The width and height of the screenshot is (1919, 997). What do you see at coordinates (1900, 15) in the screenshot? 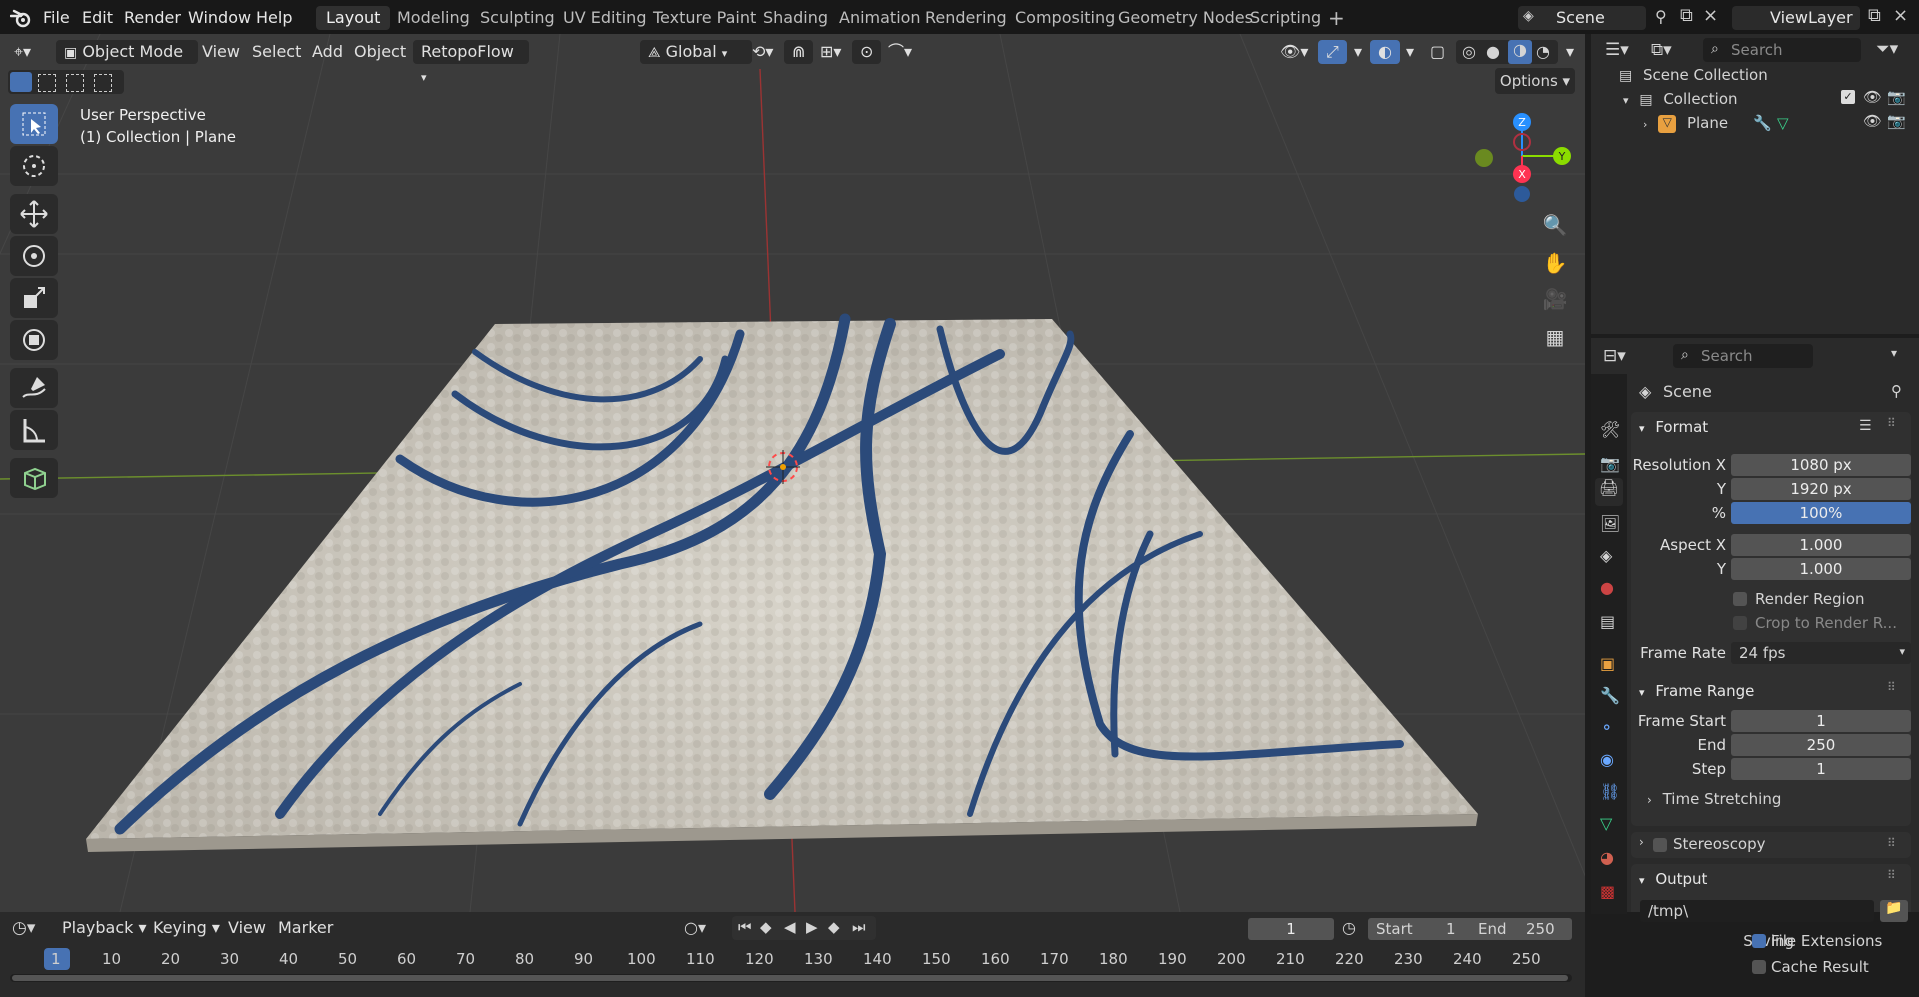
I see `close-viewlayer-icon: ×` at bounding box center [1900, 15].